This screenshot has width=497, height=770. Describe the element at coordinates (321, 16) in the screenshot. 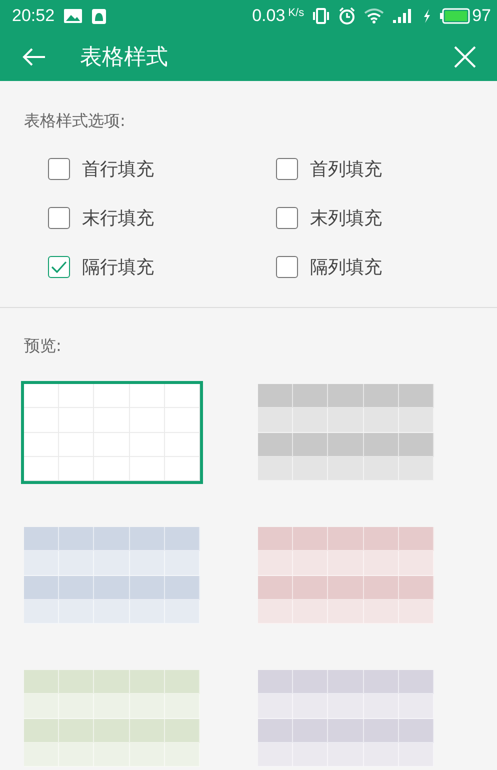

I see `vibrate-icon` at that location.